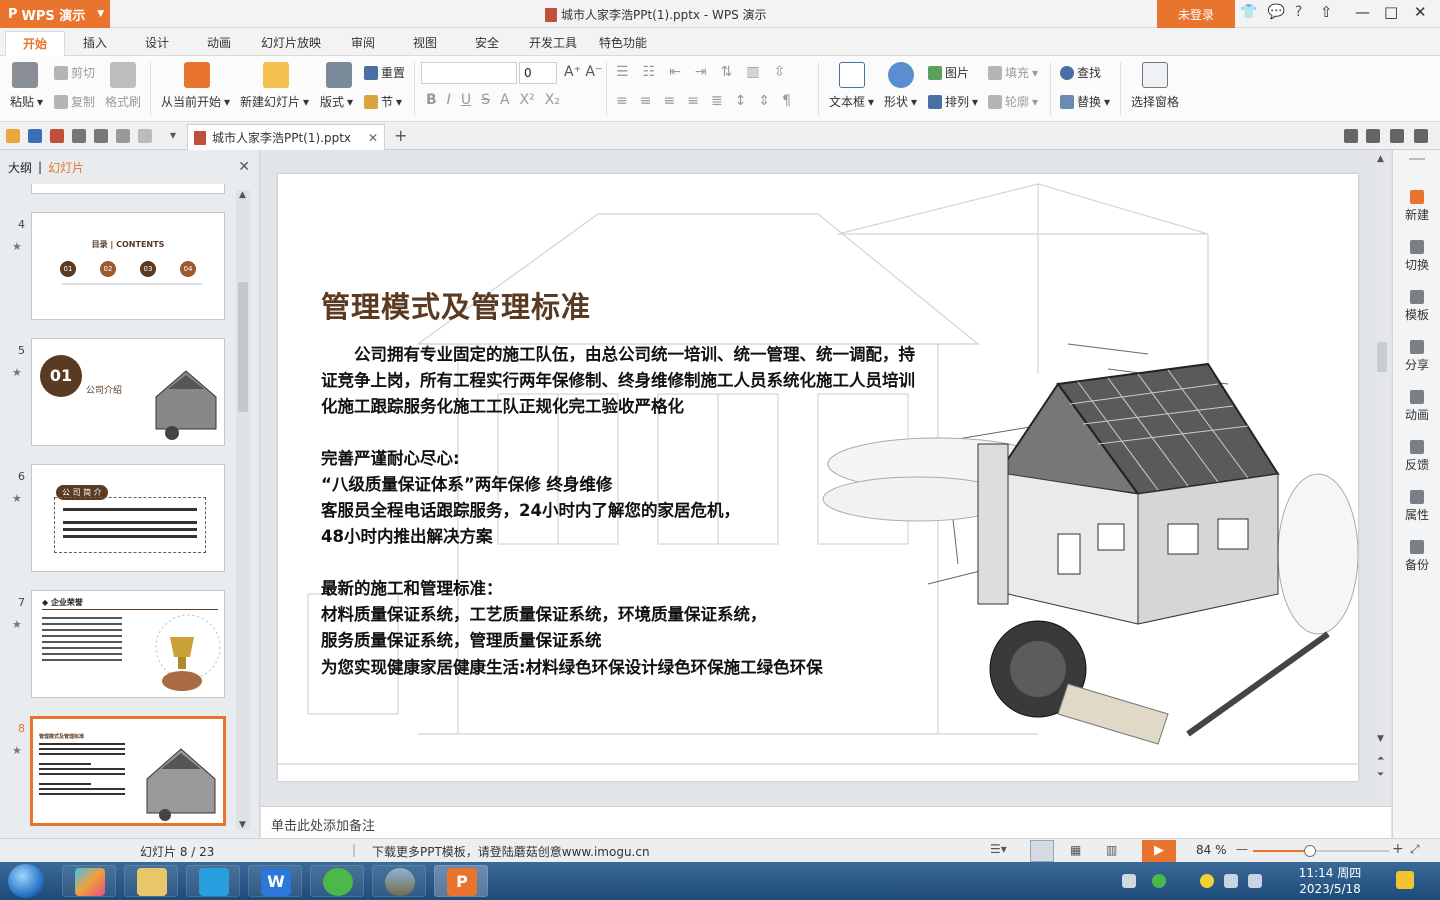 This screenshot has height=900, width=1440. What do you see at coordinates (1398, 849) in the screenshot?
I see `zoom-in-icon: +` at bounding box center [1398, 849].